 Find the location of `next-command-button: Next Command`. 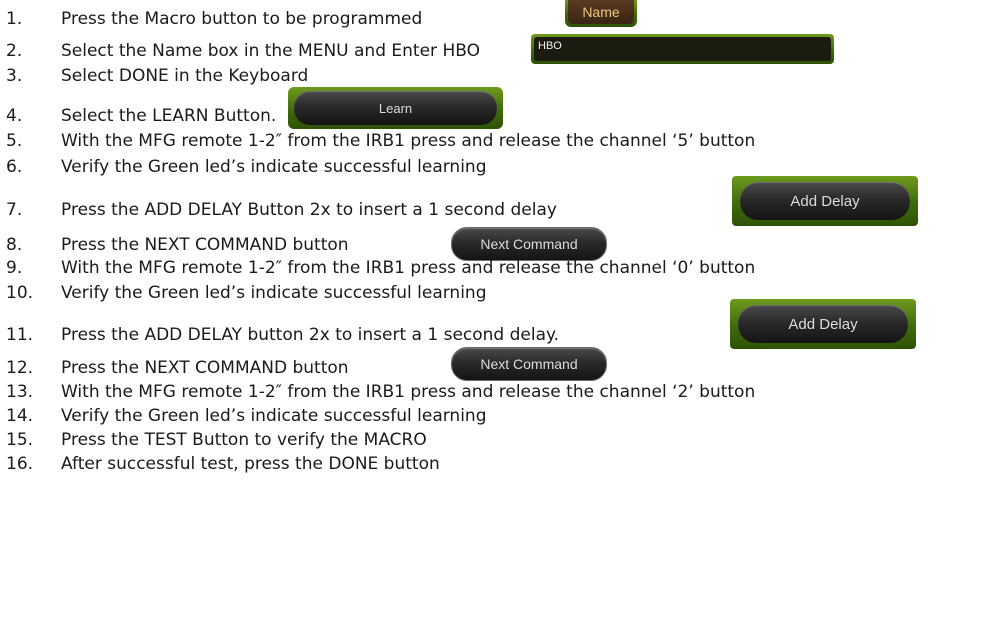

next-command-button: Next Command is located at coordinates (529, 364).